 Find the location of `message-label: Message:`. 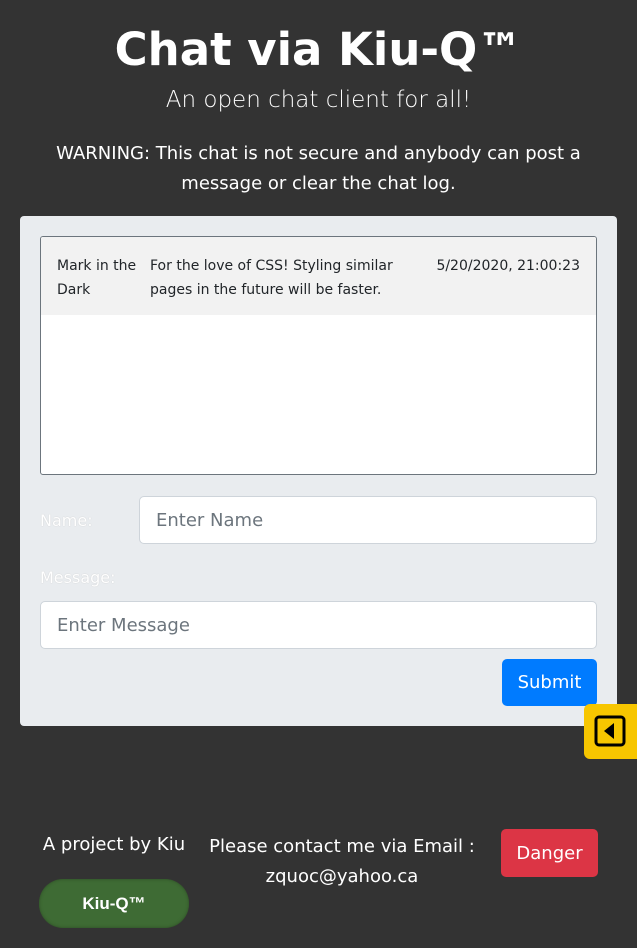

message-label: Message: is located at coordinates (78, 577).